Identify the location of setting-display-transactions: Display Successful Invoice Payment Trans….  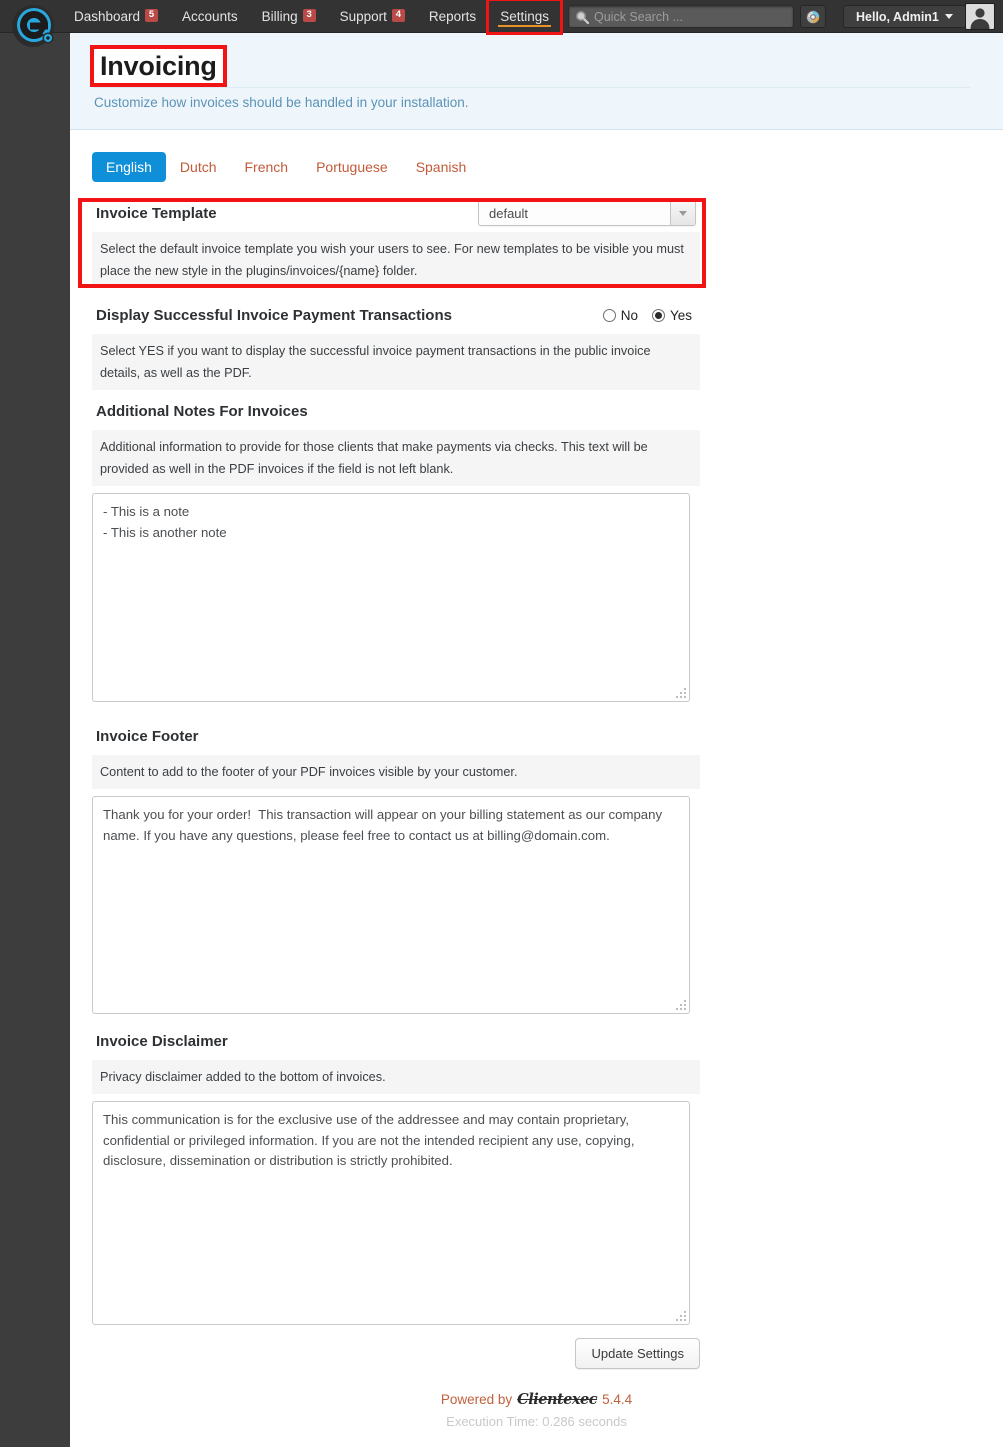
(396, 345).